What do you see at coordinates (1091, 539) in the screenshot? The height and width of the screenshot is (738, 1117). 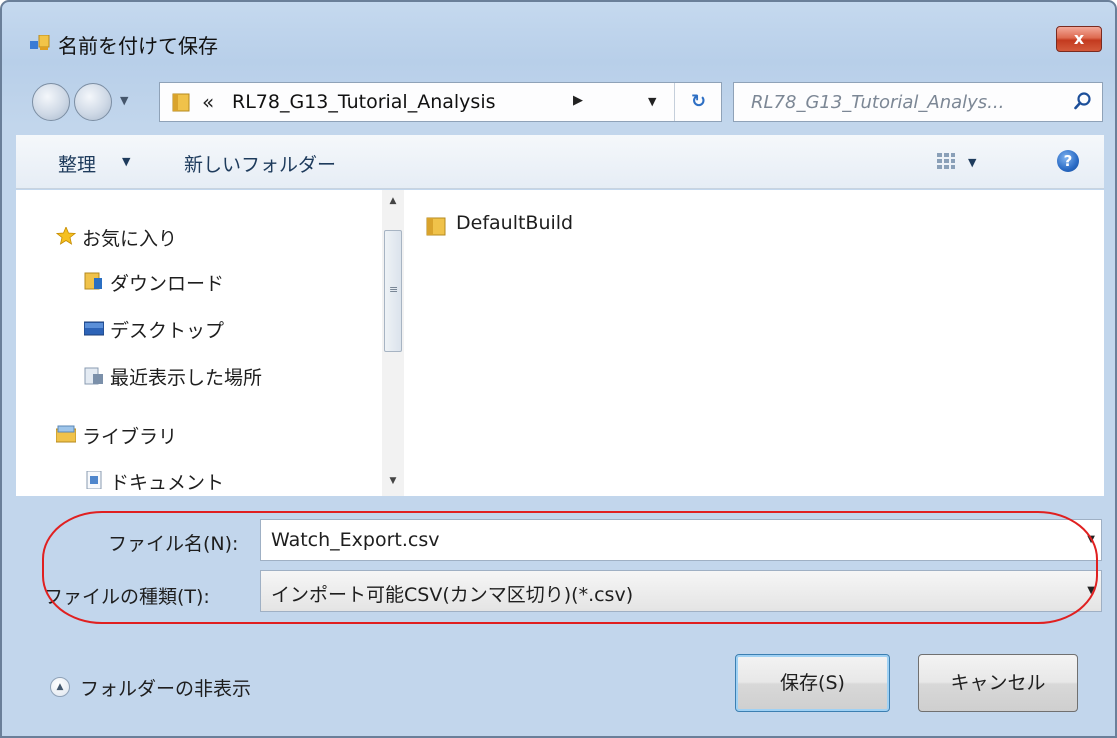 I see `file-name-dropdown-icon: ▼` at bounding box center [1091, 539].